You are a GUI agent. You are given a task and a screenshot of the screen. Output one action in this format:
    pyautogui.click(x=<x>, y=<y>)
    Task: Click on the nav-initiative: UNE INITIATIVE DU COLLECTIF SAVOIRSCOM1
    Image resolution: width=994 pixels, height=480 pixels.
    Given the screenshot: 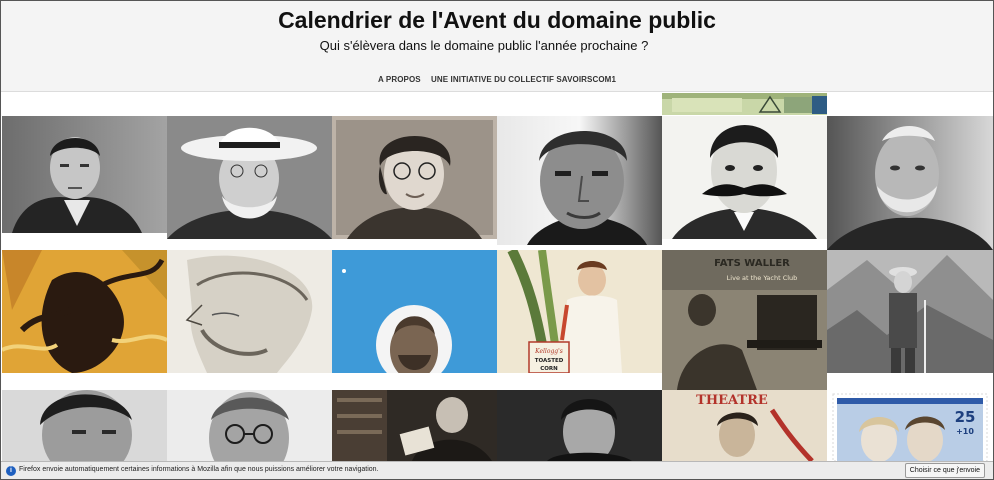 What is the action you would take?
    pyautogui.click(x=523, y=79)
    